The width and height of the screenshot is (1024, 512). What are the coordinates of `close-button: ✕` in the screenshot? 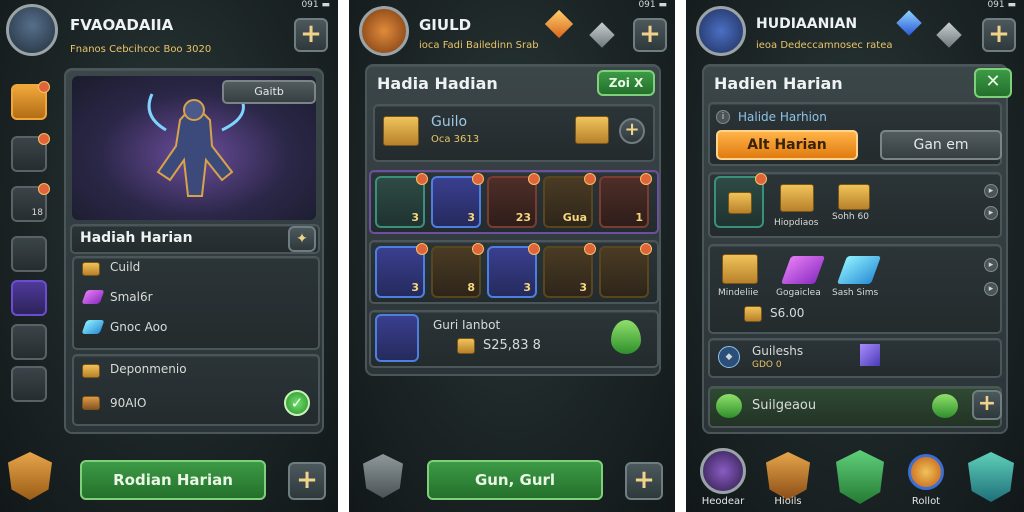 It's located at (993, 83).